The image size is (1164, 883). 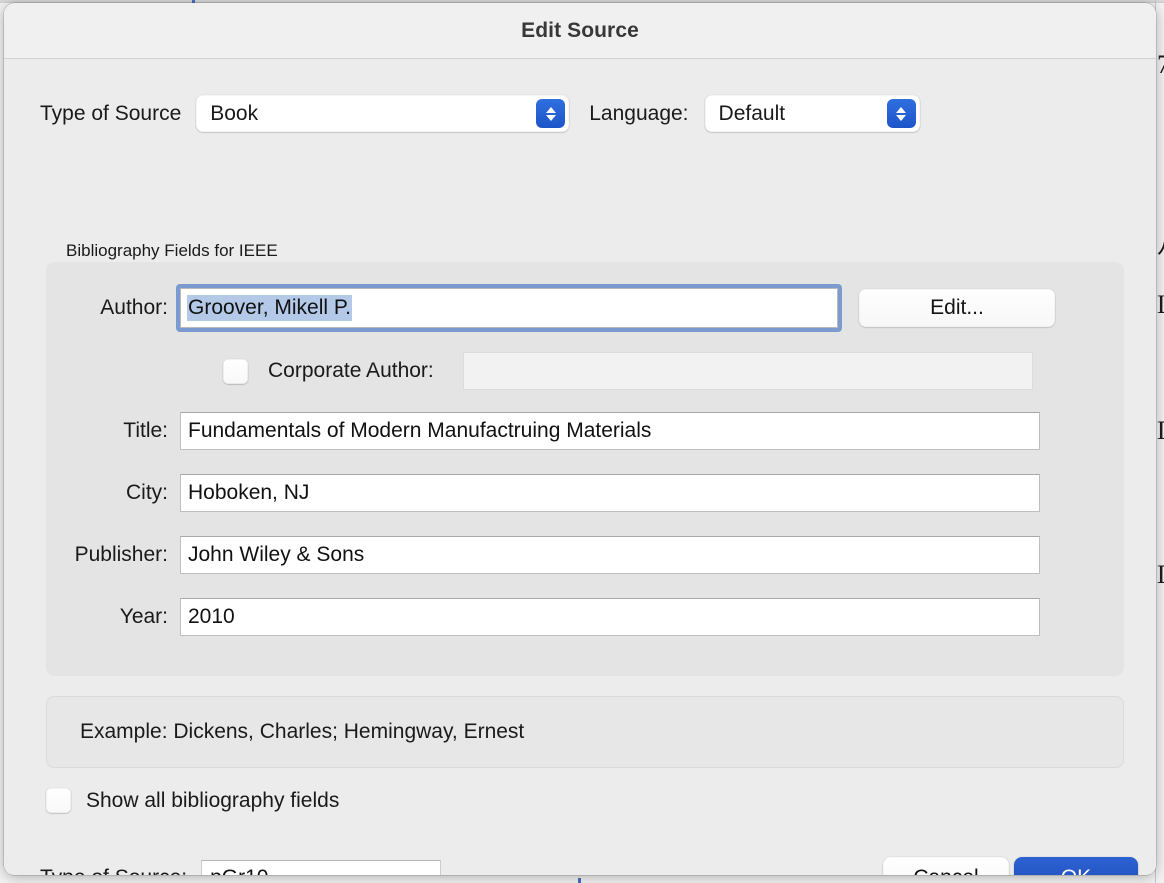 I want to click on background-text-fragment: 八, so click(x=1160, y=245).